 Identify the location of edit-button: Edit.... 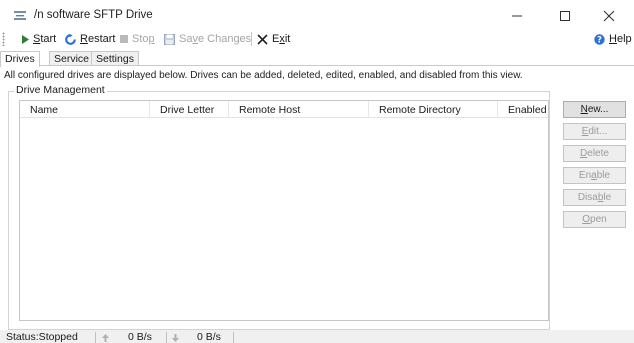
(594, 131).